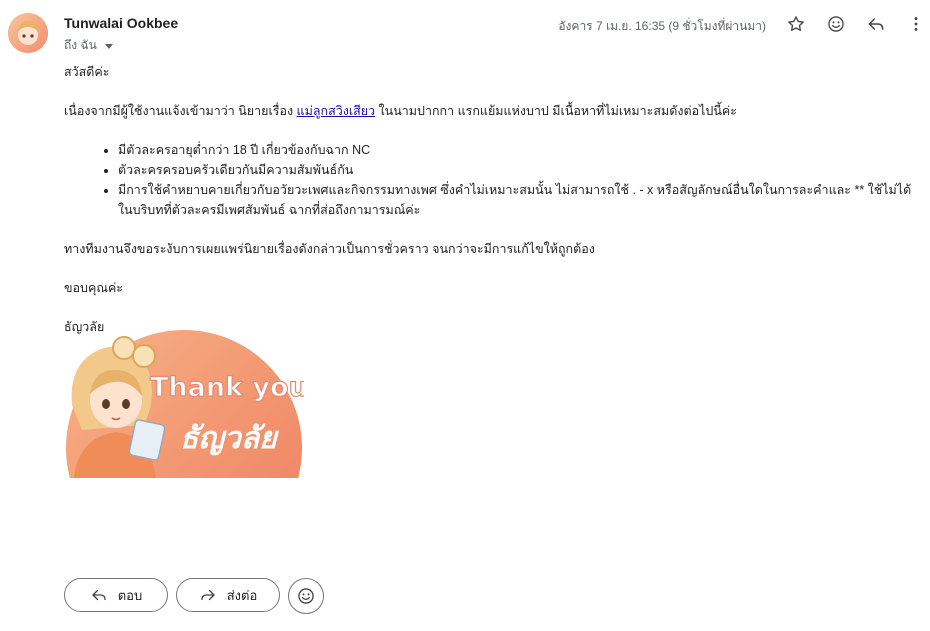  I want to click on forward-button-label: ส่งต่อ, so click(242, 595).